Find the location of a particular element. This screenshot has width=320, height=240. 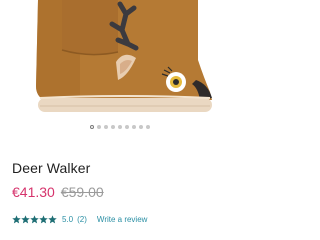

write-review-link: Write a review is located at coordinates (122, 219).